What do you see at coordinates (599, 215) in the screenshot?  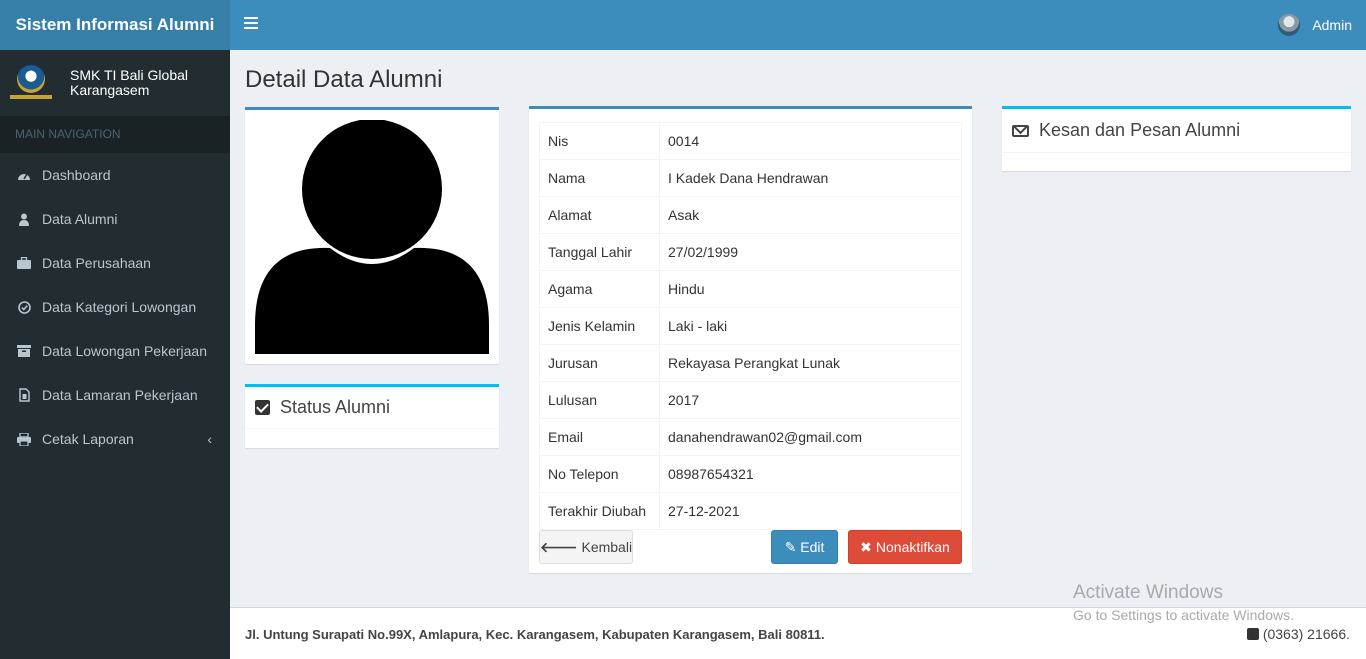 I see `row-key: Alamat` at bounding box center [599, 215].